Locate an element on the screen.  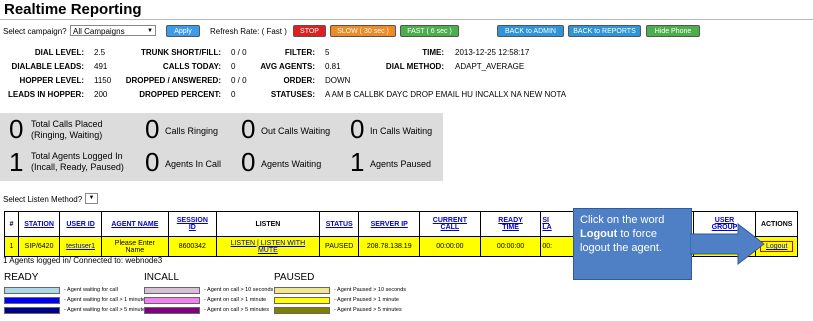
paused-item-2: - Agent Paused > 1 minute is located at coordinates (366, 300).